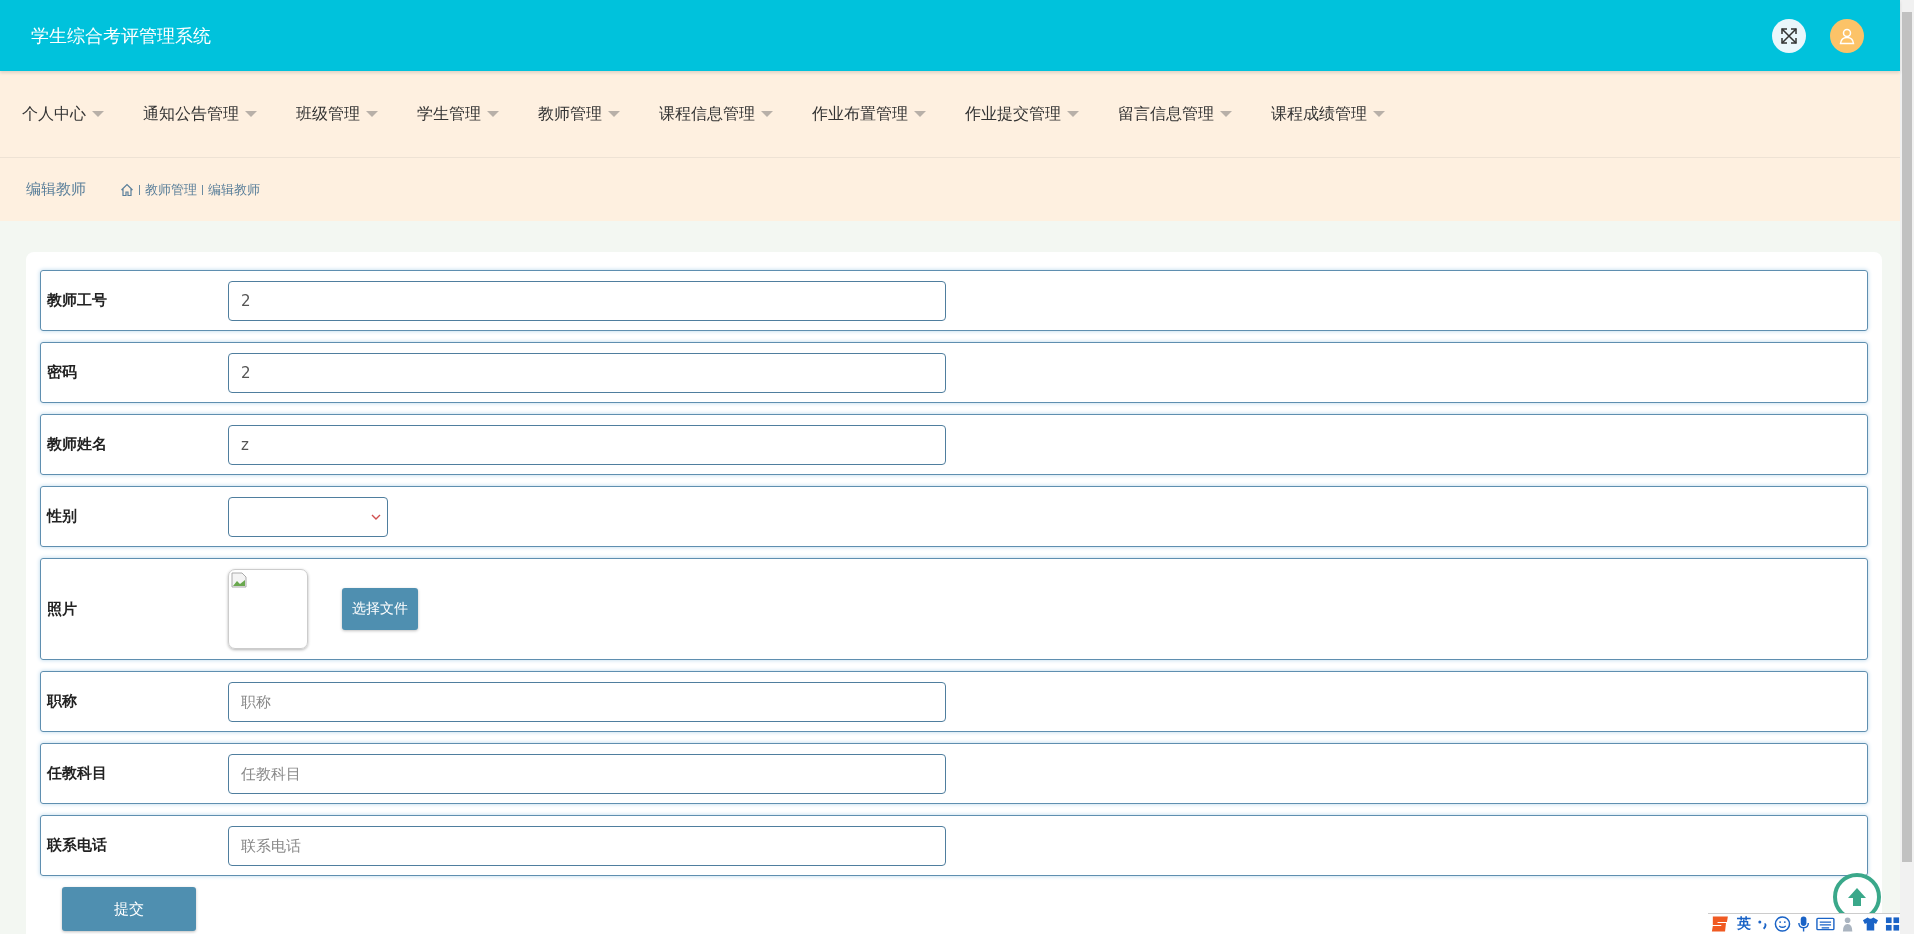 This screenshot has width=1914, height=934. What do you see at coordinates (62, 516) in the screenshot?
I see `field-label: 性别` at bounding box center [62, 516].